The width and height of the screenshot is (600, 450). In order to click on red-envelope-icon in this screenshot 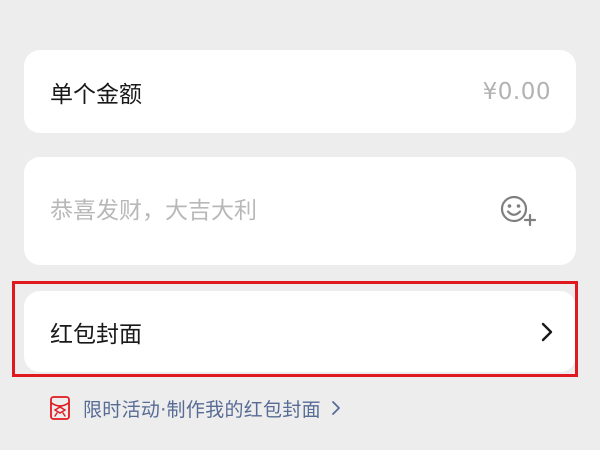, I will do `click(60, 408)`.